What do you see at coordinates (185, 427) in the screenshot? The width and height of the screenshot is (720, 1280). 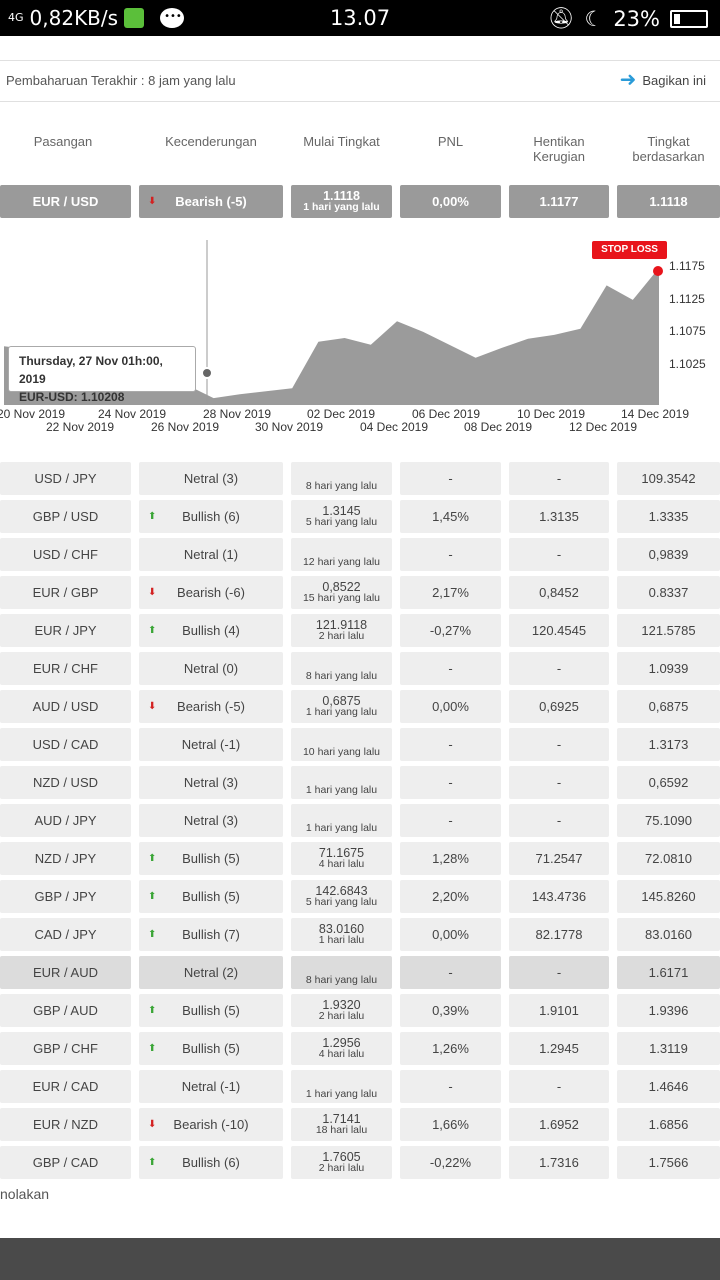 I see `x-tick-label: 26 Nov 2019` at bounding box center [185, 427].